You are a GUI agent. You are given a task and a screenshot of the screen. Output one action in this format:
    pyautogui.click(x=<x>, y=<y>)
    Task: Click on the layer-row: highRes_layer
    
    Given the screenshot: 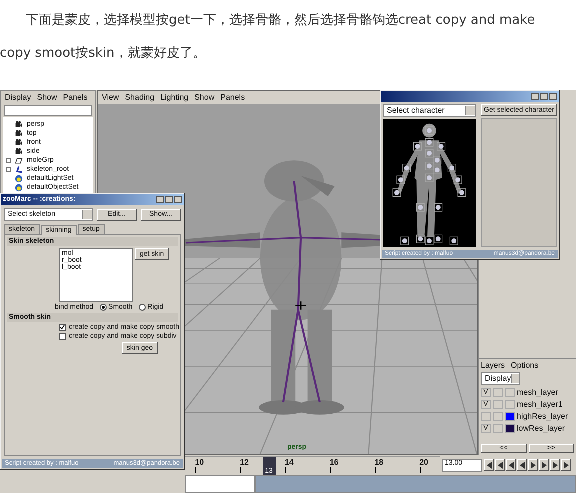 What is the action you would take?
    pyautogui.click(x=527, y=416)
    